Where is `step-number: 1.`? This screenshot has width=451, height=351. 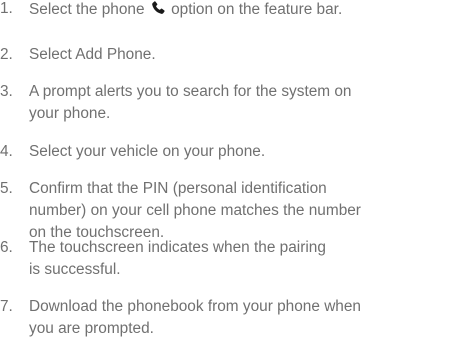 step-number: 1. is located at coordinates (6, 8).